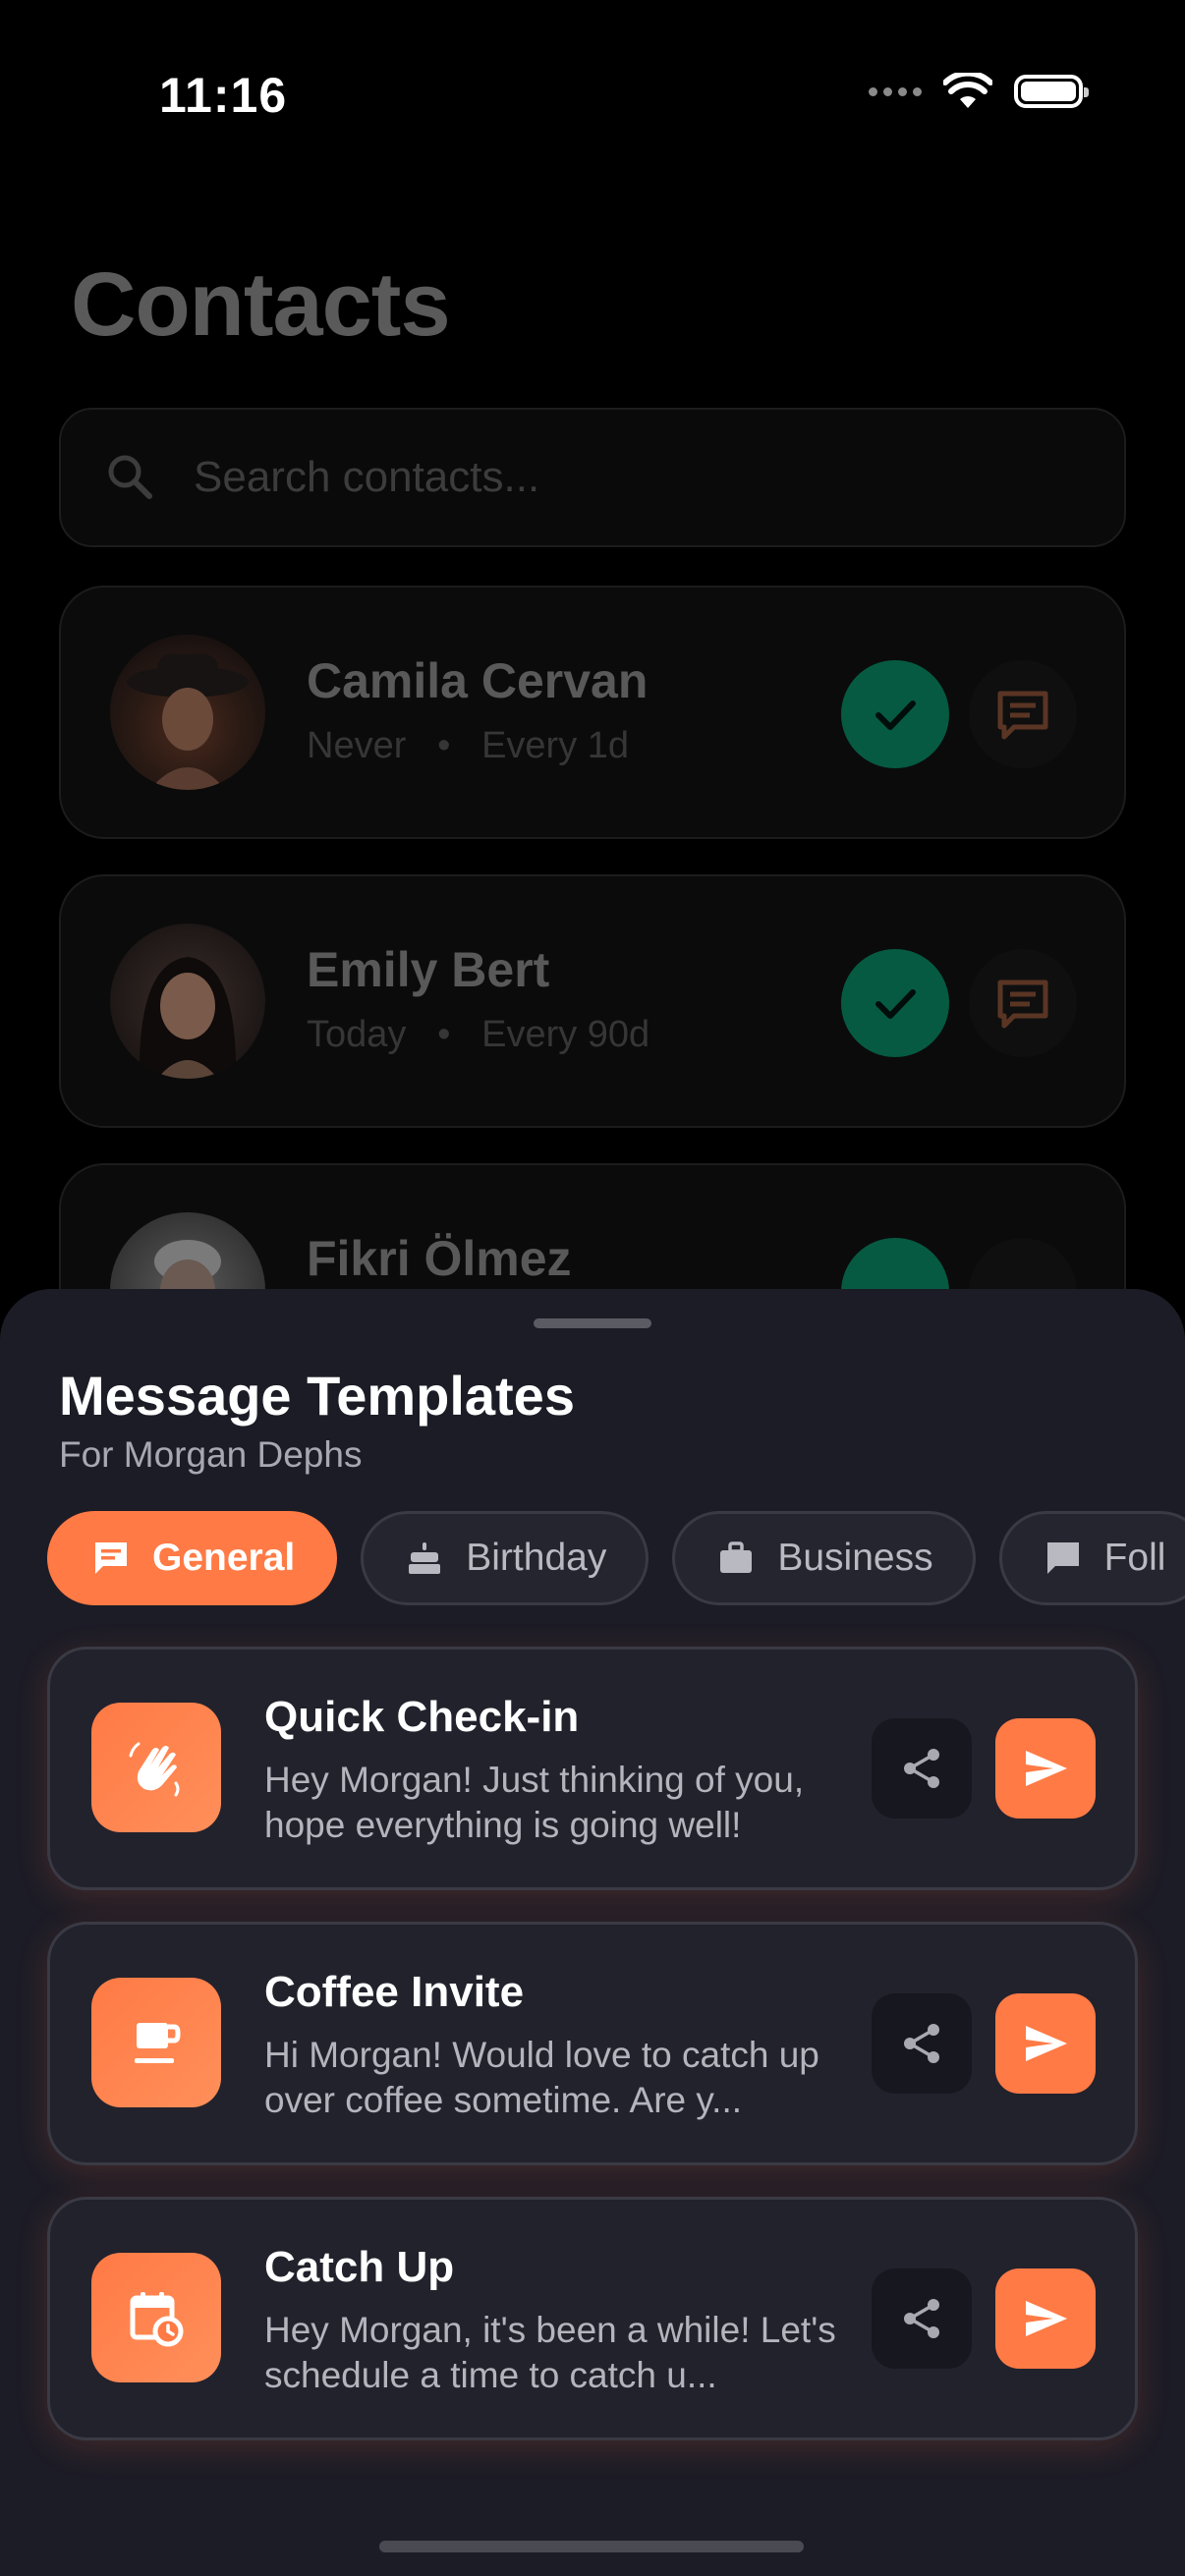 The height and width of the screenshot is (2576, 1185). I want to click on template-title: Quick Check-in, so click(422, 1717).